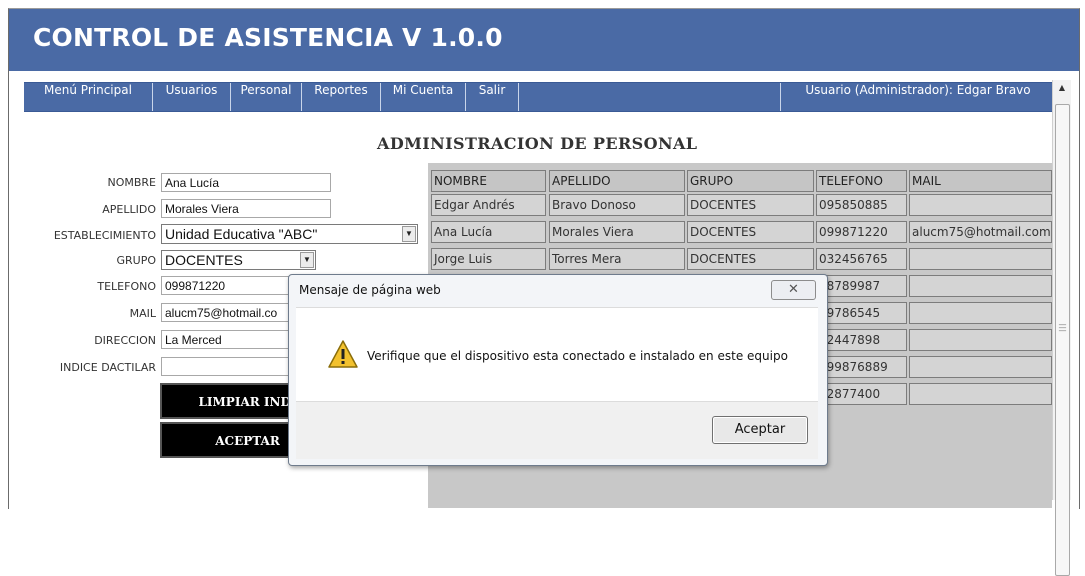  I want to click on menu-item-usuarios: Usuarios, so click(192, 97).